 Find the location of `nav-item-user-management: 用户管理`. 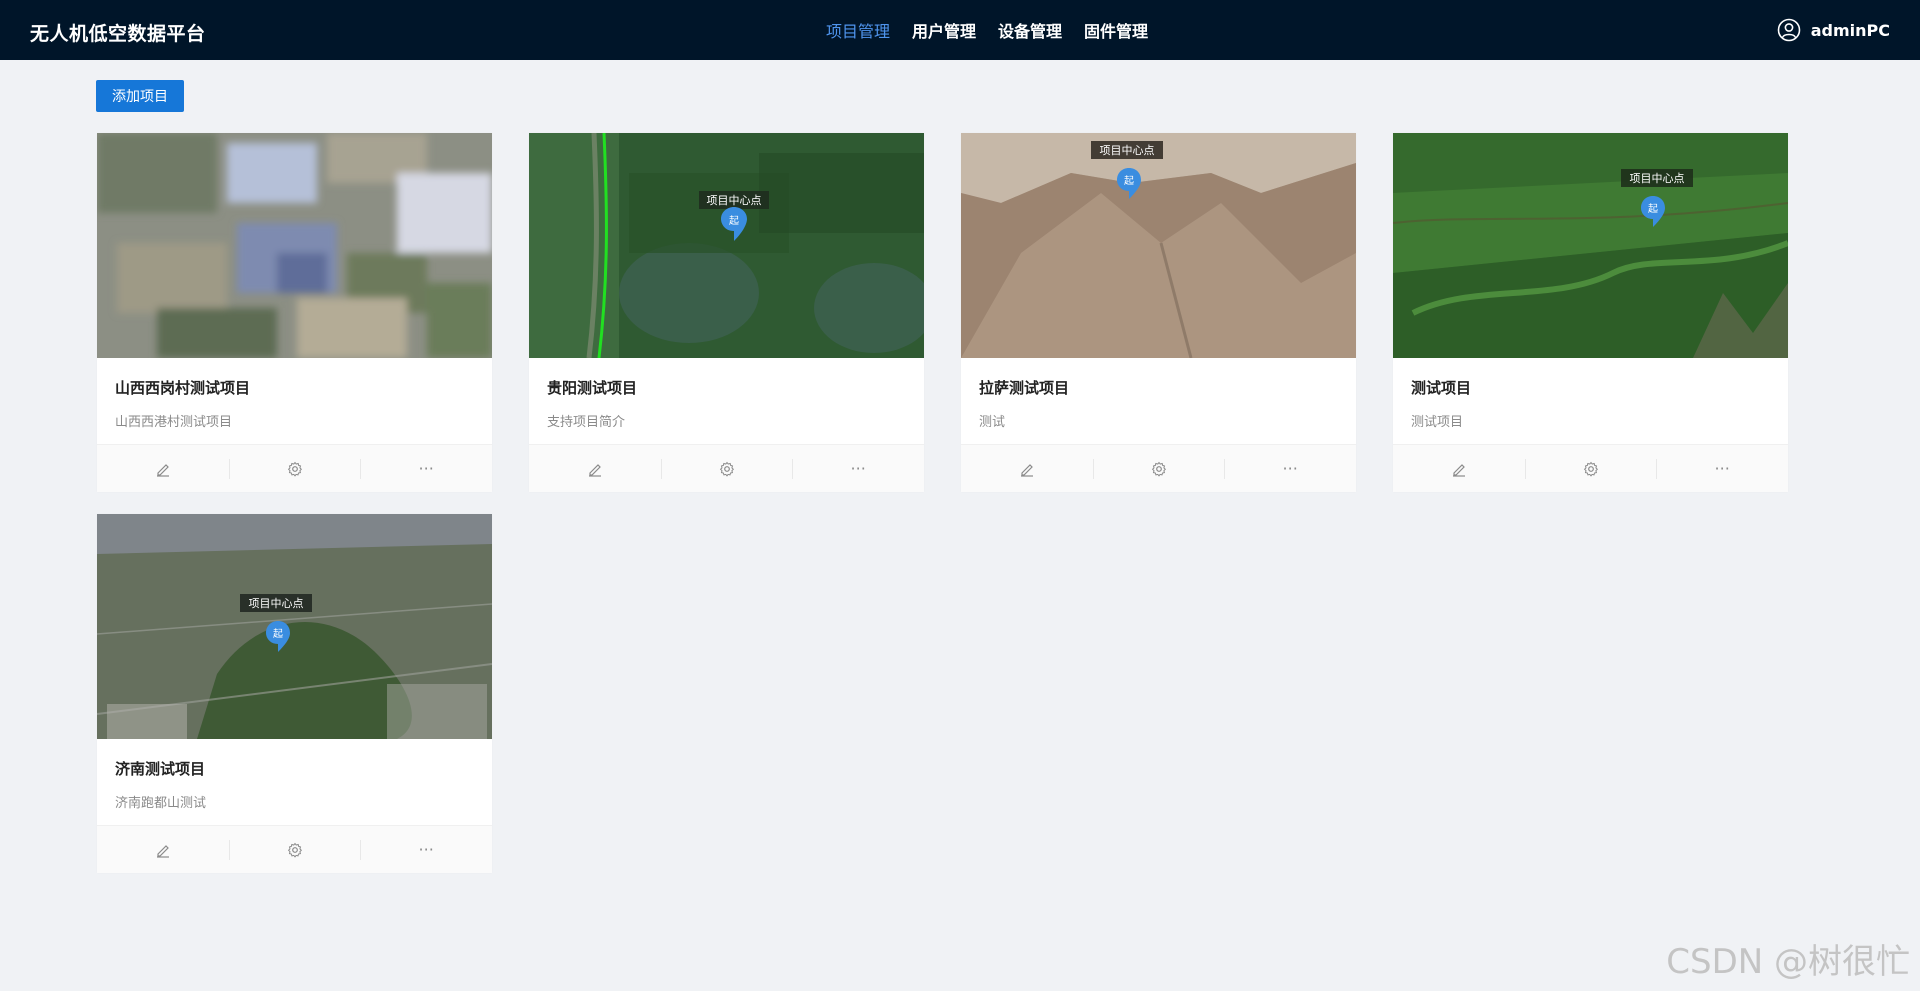

nav-item-user-management: 用户管理 is located at coordinates (944, 30).